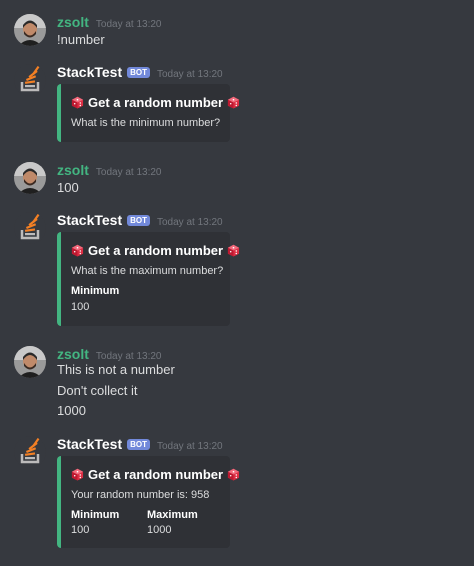 The image size is (474, 566). What do you see at coordinates (147, 271) in the screenshot?
I see `embed-description: What is the maximum number?` at bounding box center [147, 271].